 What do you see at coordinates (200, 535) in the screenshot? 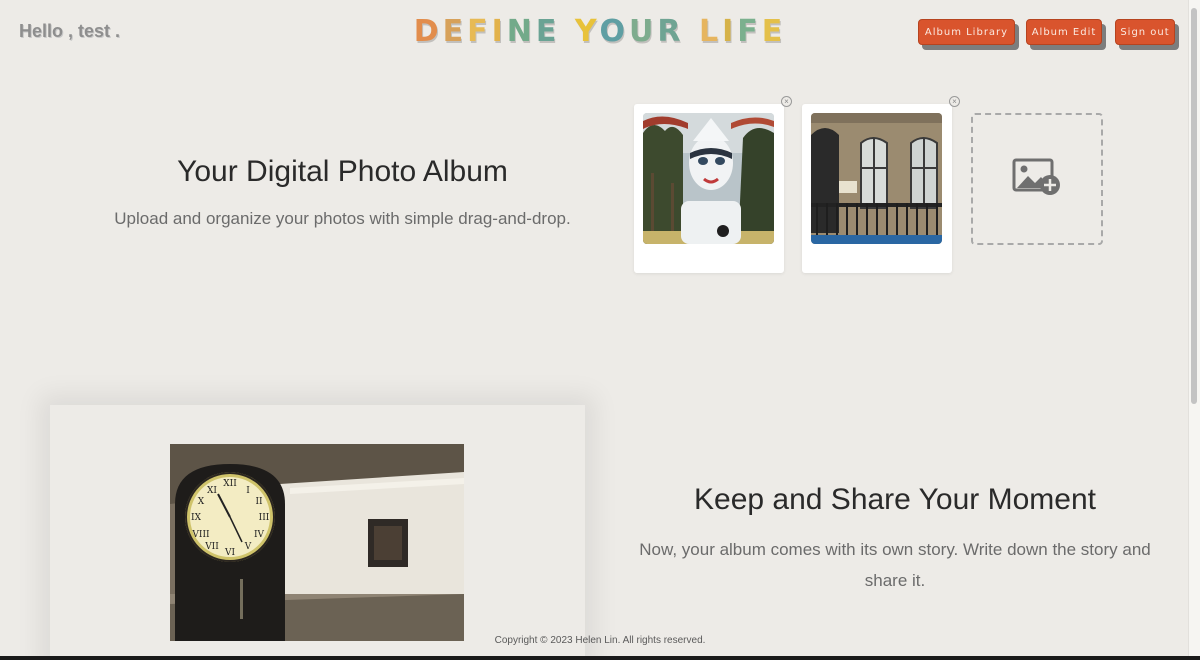
I see `svg-text: VIII` at bounding box center [200, 535].